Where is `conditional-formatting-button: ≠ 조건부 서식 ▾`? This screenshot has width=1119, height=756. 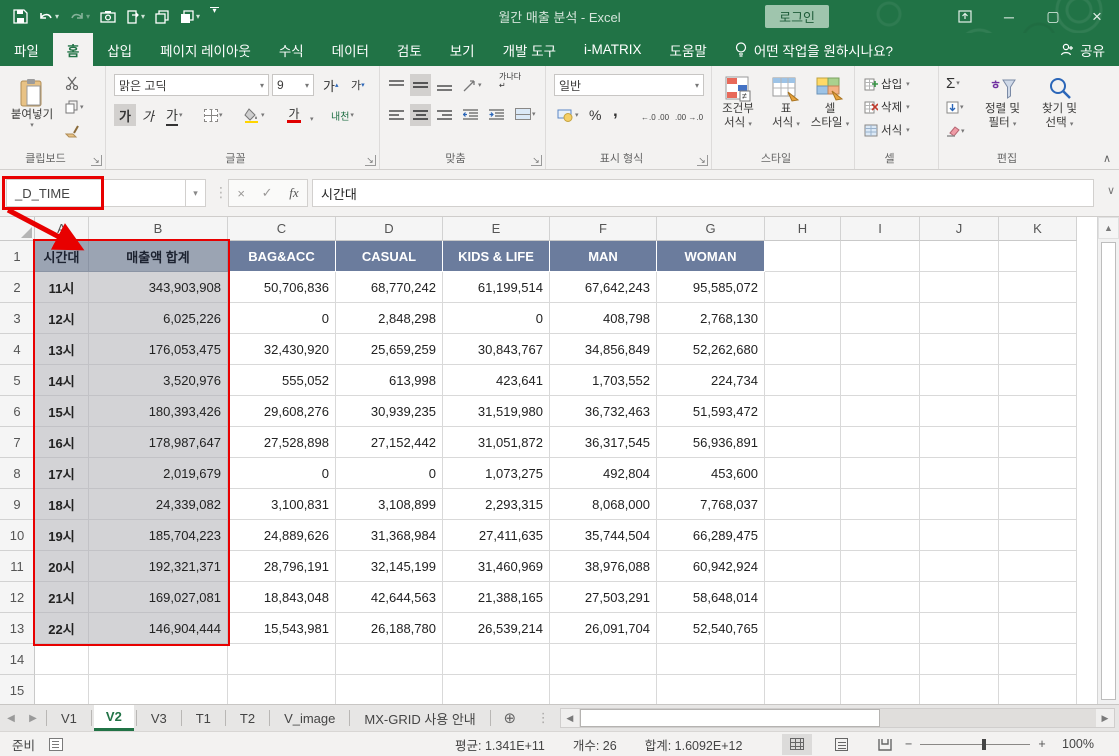
conditional-formatting-button: ≠ 조건부 서식 ▾ is located at coordinates (738, 100).